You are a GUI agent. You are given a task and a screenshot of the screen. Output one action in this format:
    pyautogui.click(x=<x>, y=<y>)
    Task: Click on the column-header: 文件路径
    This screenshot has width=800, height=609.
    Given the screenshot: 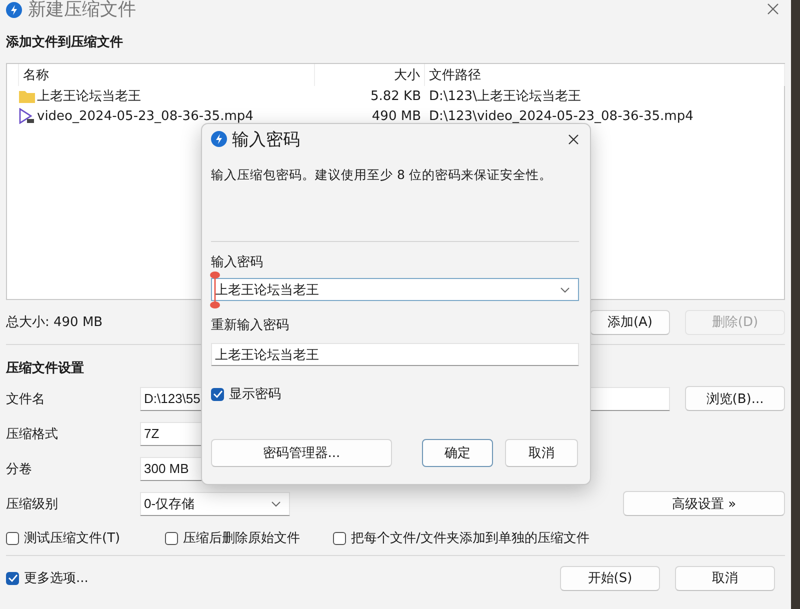 What is the action you would take?
    pyautogui.click(x=605, y=75)
    